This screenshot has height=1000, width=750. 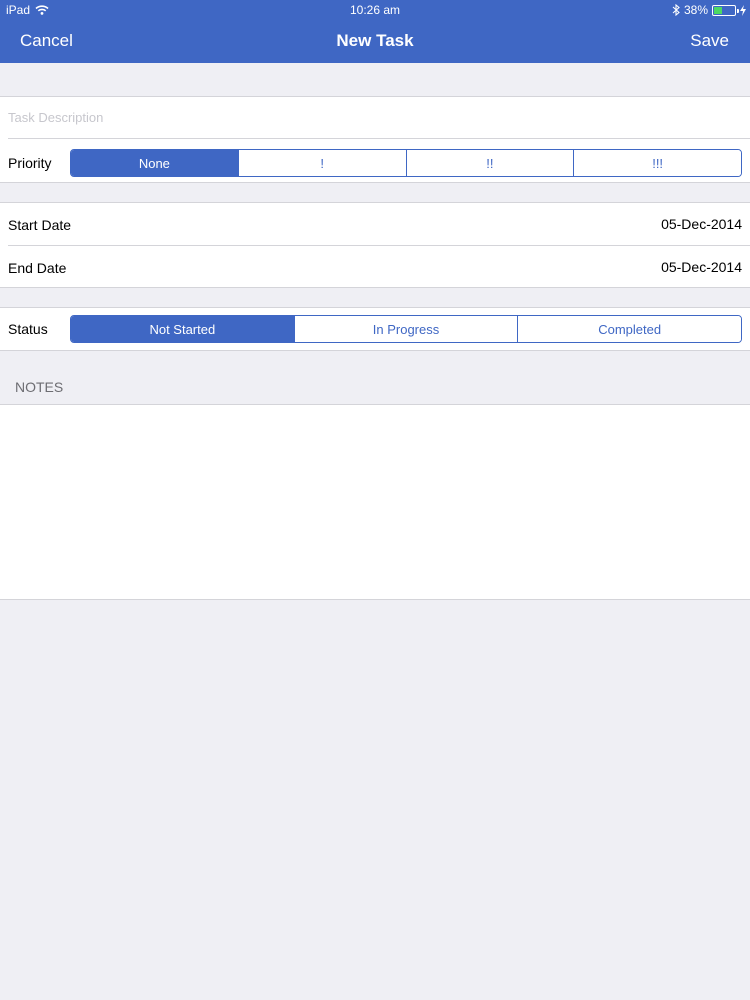 I want to click on priority-label: Priority, so click(x=30, y=163).